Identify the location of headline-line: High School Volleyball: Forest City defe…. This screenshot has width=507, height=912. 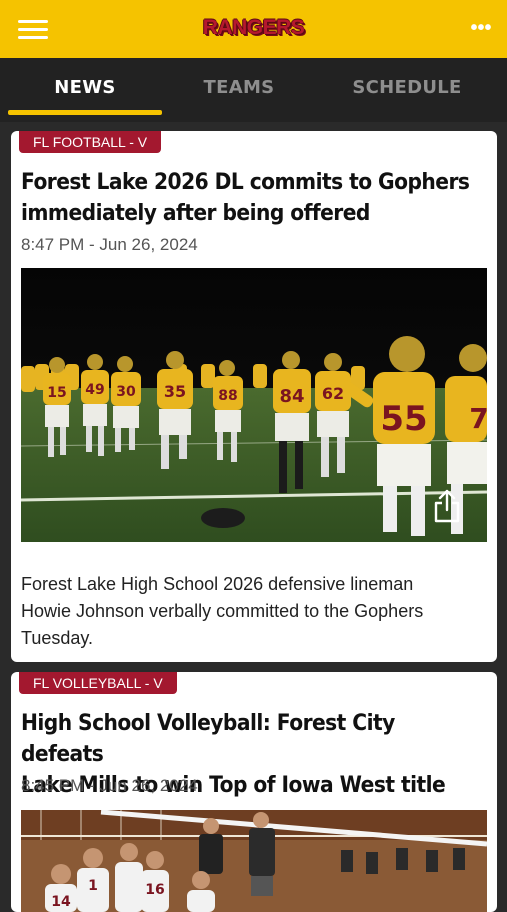
(208, 739).